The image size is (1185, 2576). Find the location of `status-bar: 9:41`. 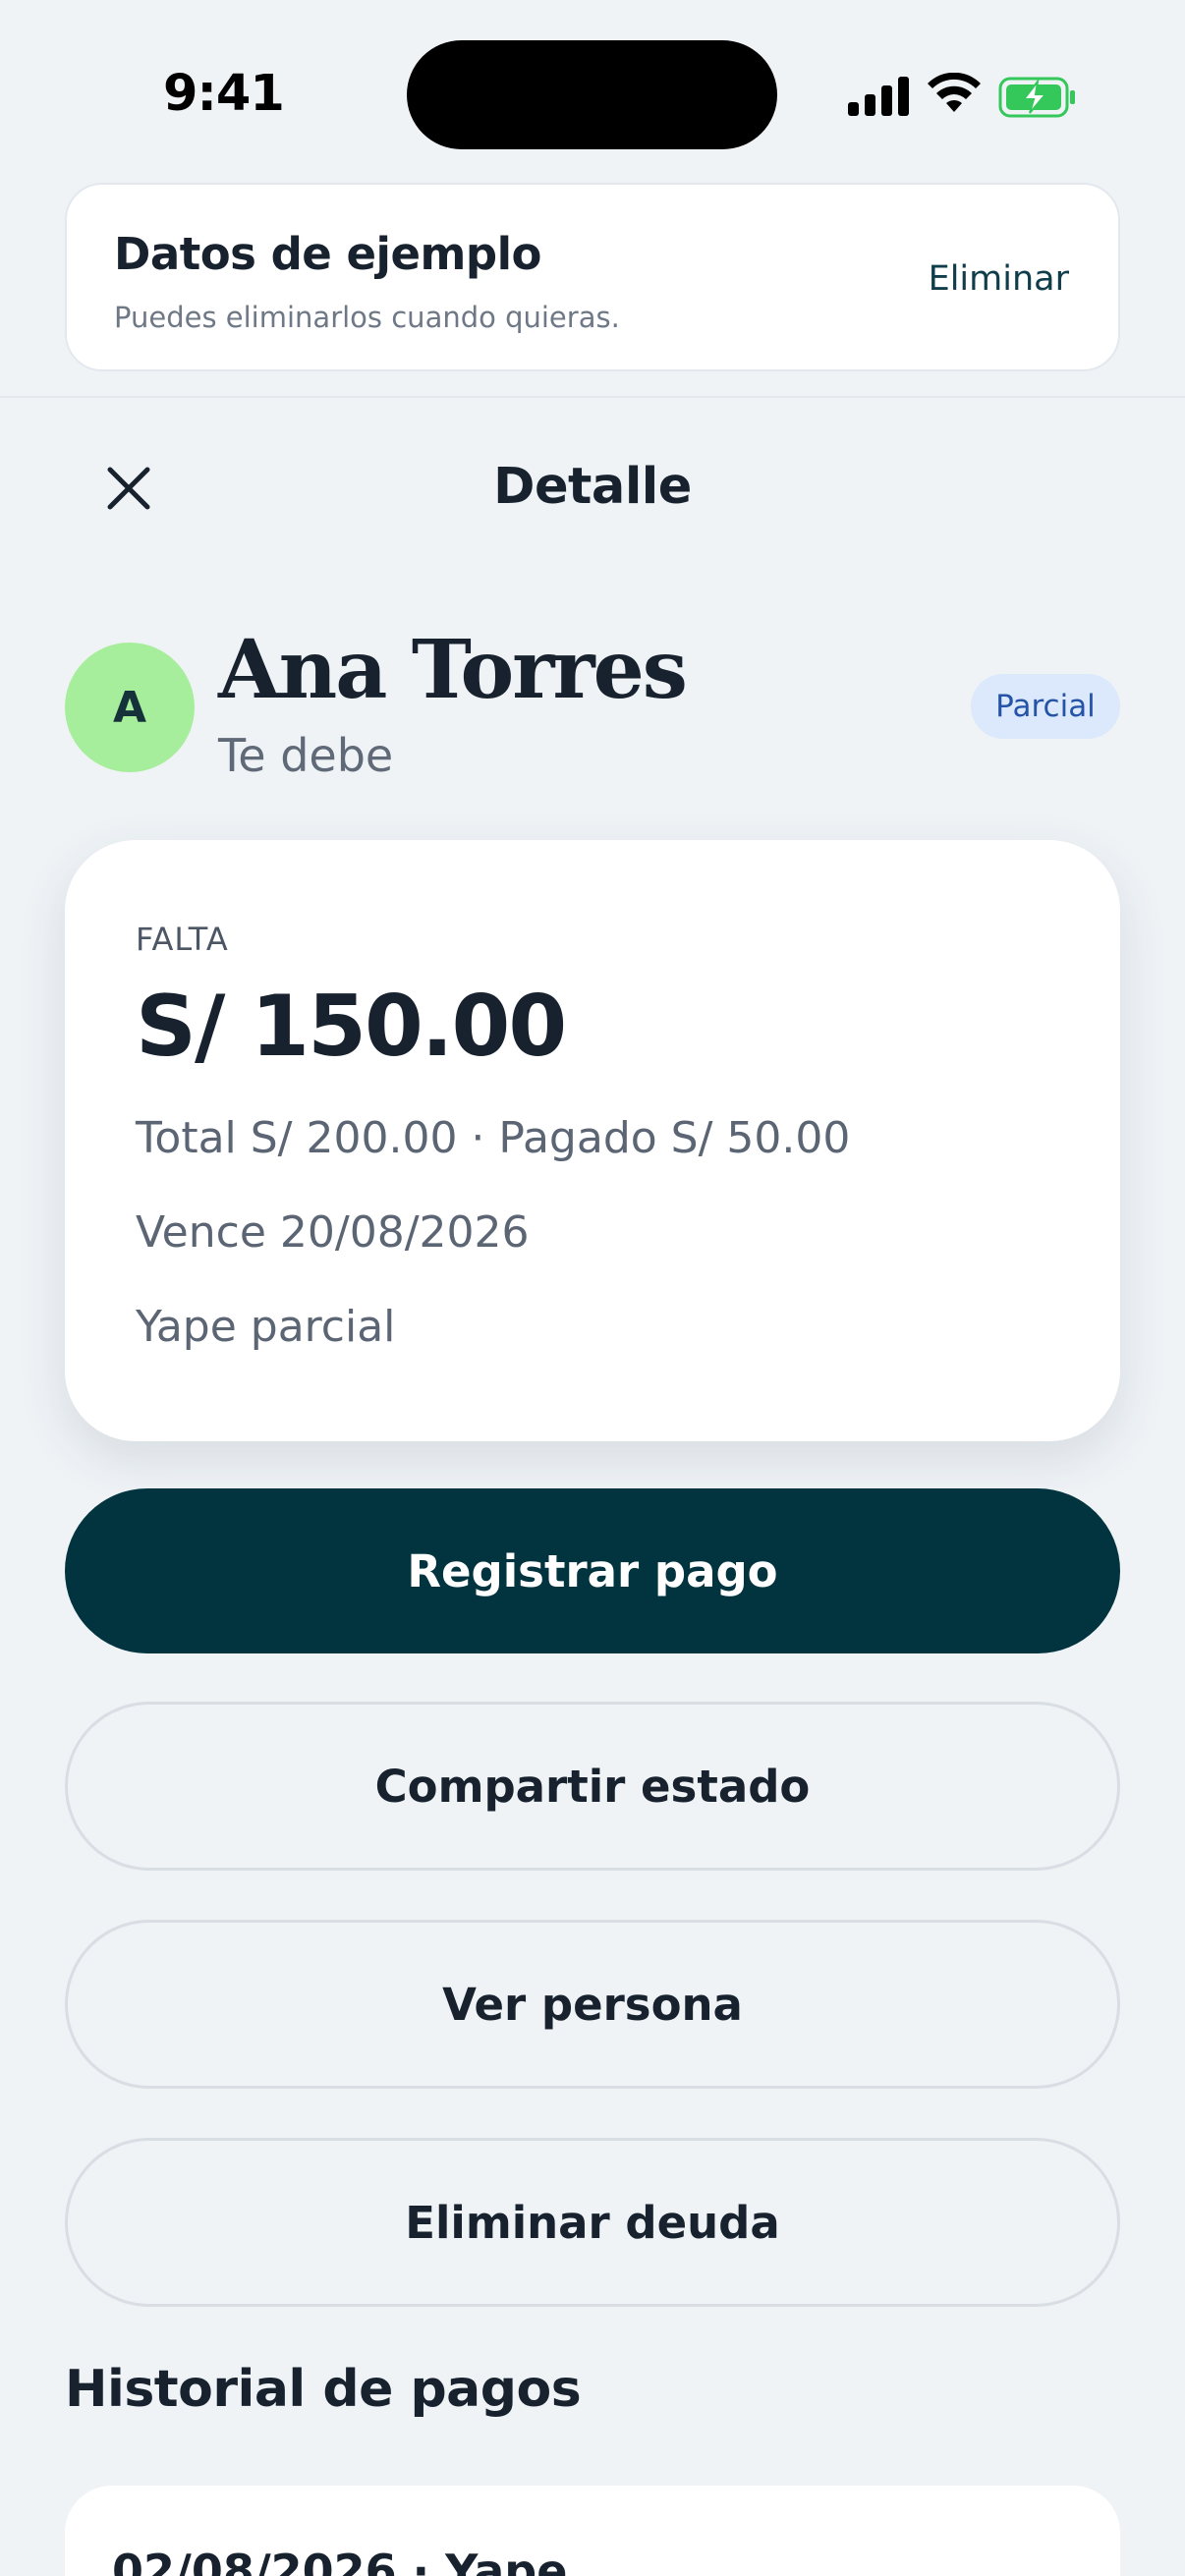

status-bar: 9:41 is located at coordinates (592, 93).